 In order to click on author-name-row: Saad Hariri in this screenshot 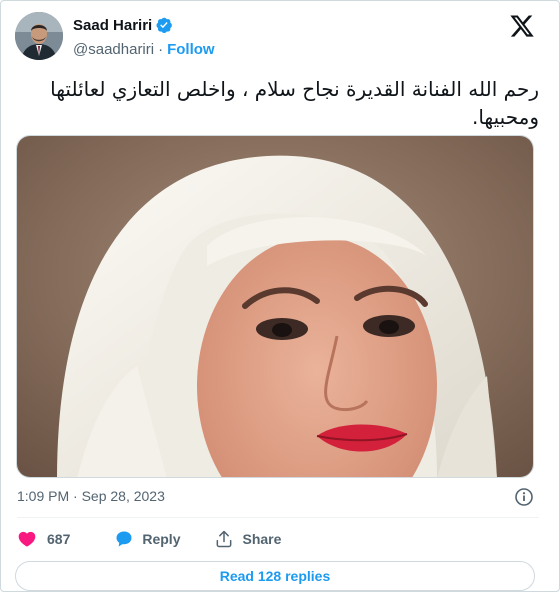, I will do `click(123, 25)`.